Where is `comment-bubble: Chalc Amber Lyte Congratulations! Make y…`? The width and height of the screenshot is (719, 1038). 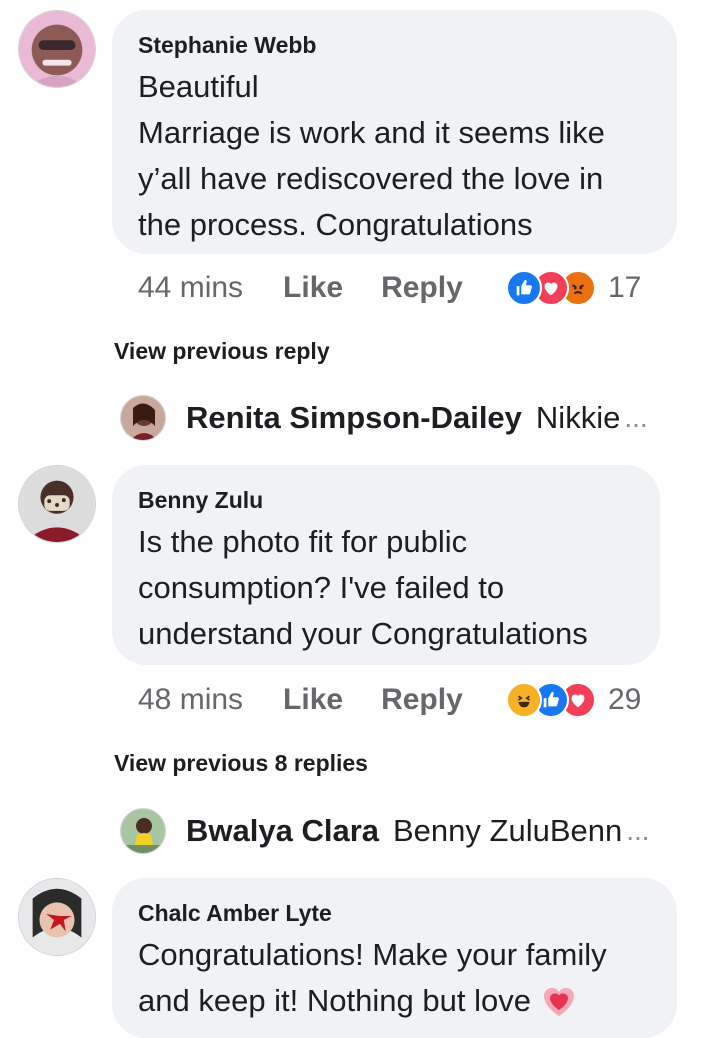
comment-bubble: Chalc Amber Lyte Congratulations! Make y… is located at coordinates (394, 958).